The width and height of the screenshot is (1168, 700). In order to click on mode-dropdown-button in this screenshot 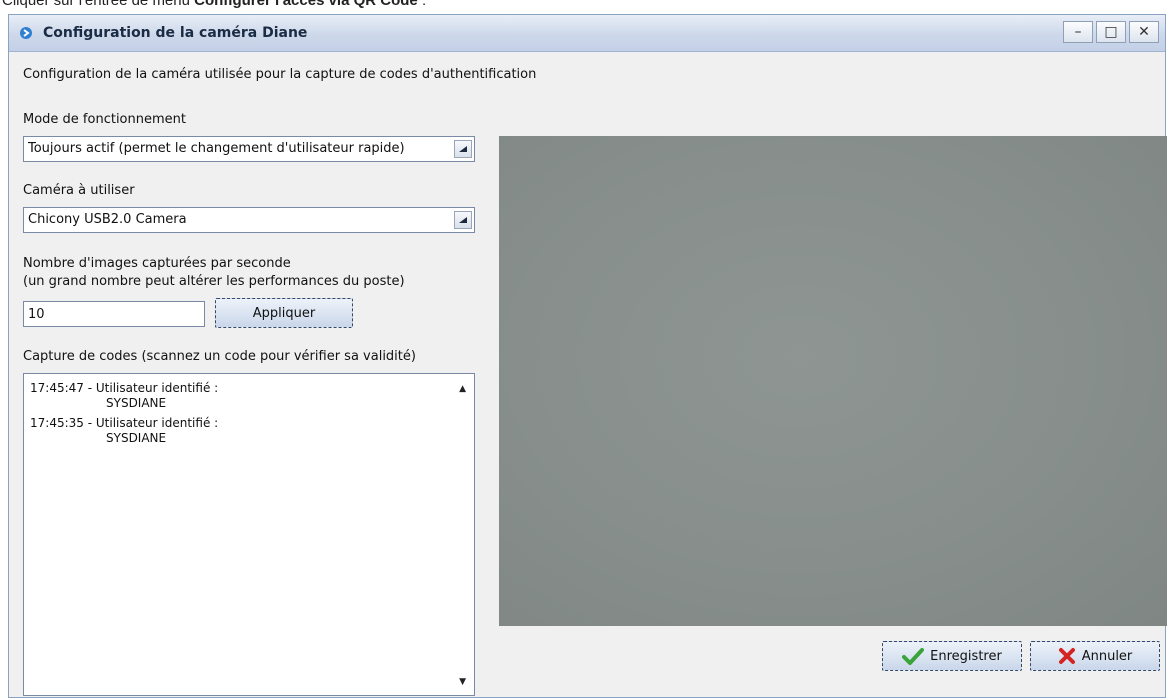, I will do `click(463, 149)`.